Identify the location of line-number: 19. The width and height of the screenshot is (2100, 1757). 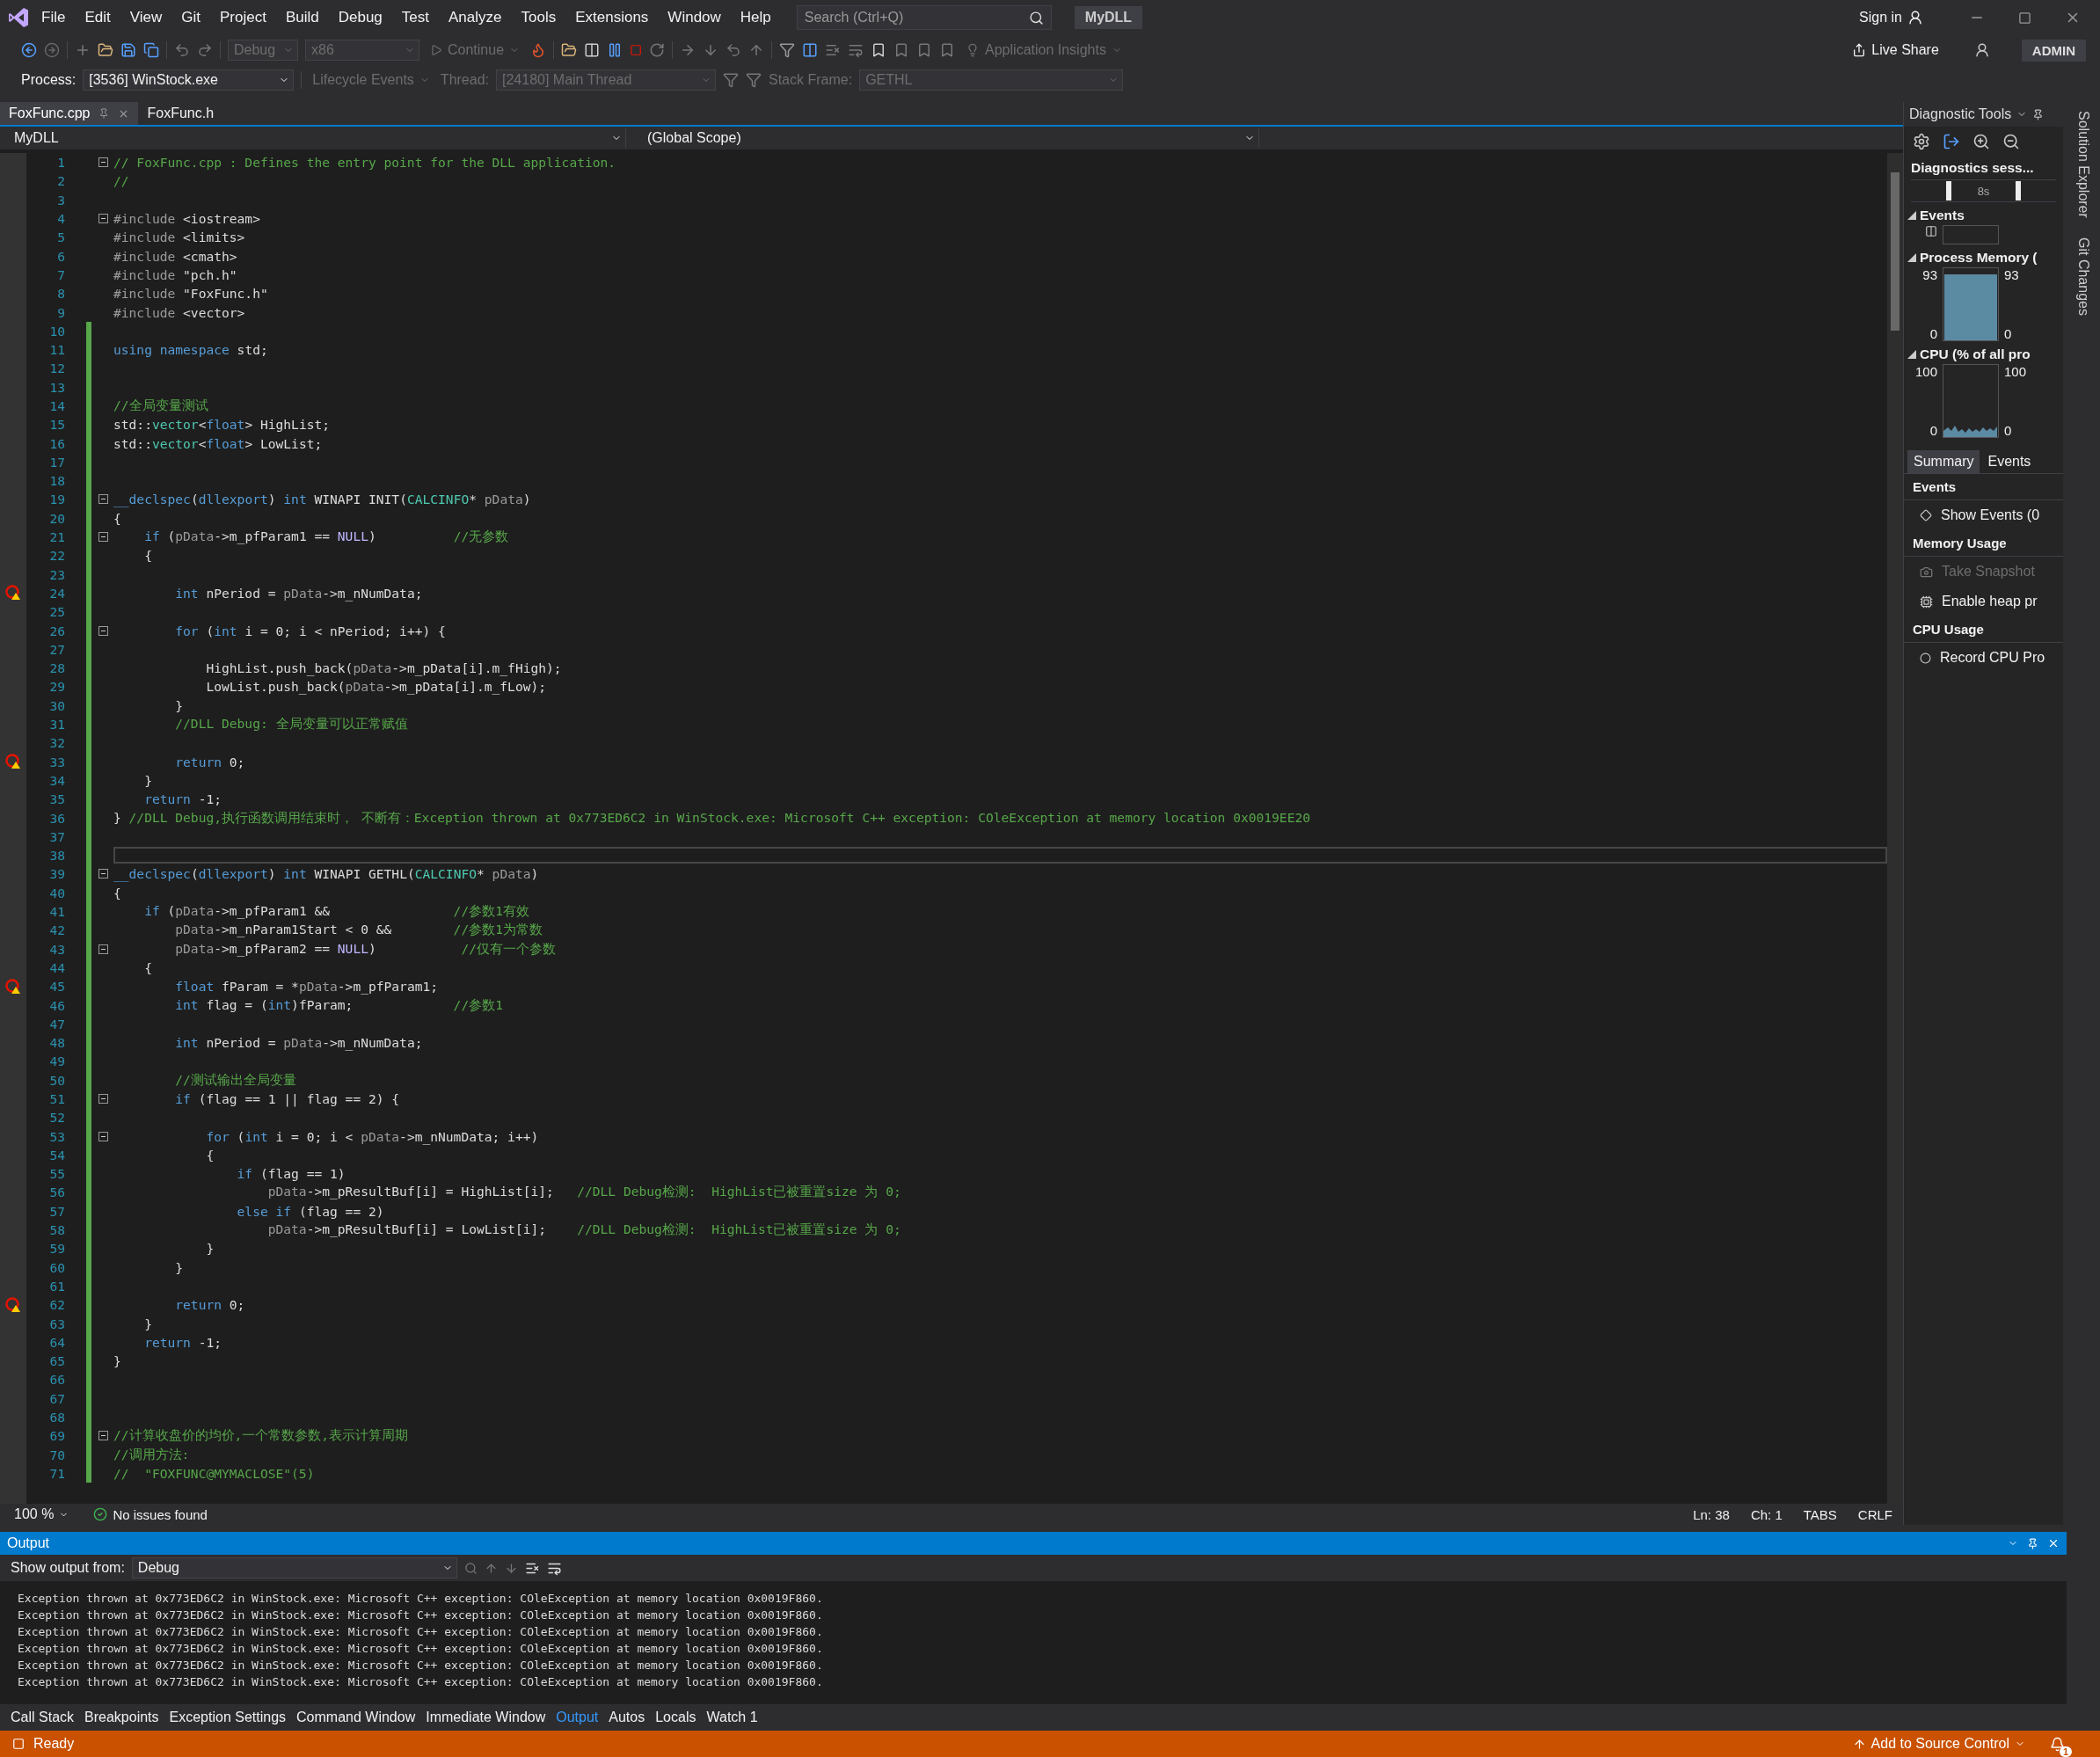
(57, 499).